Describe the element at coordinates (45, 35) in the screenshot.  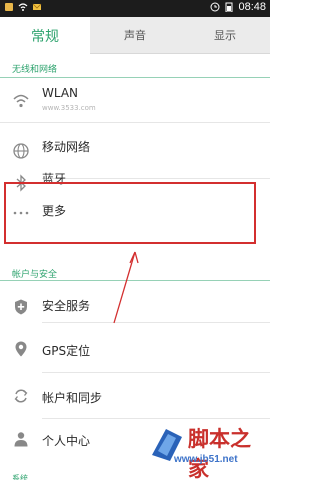
I see `tab-general: 常规` at that location.